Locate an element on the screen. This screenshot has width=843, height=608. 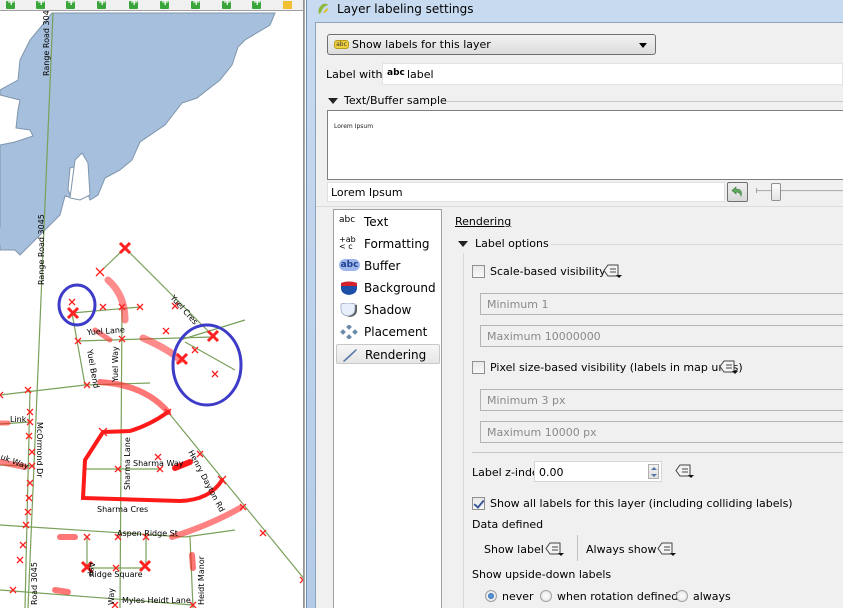
scale-maximum-field: Maximum 10000000 is located at coordinates (661, 336).